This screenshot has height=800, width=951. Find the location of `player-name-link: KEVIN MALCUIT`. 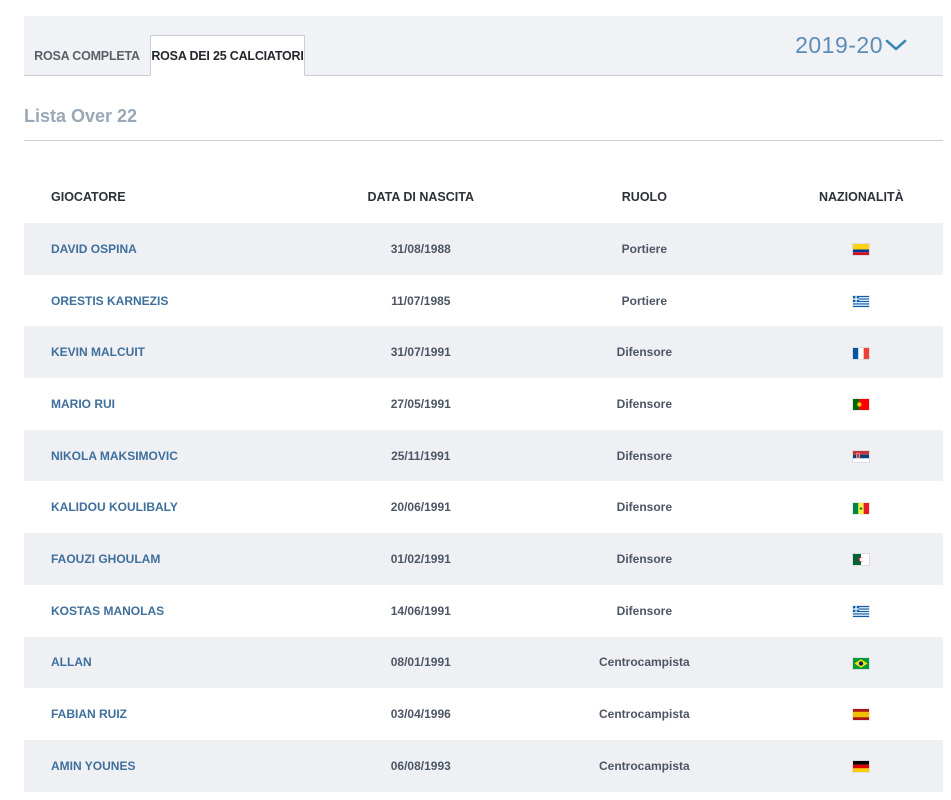

player-name-link: KEVIN MALCUIT is located at coordinates (98, 352).